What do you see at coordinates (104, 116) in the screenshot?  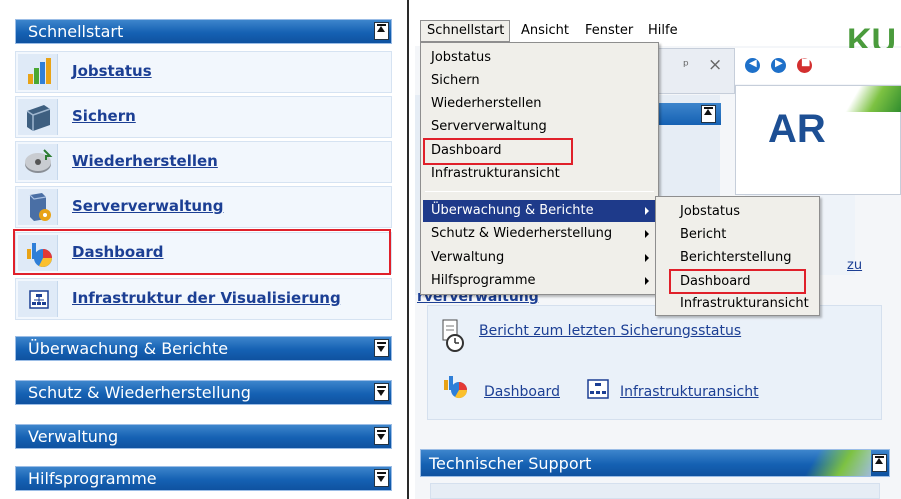 I see `quickstart-item-label: Sichern` at bounding box center [104, 116].